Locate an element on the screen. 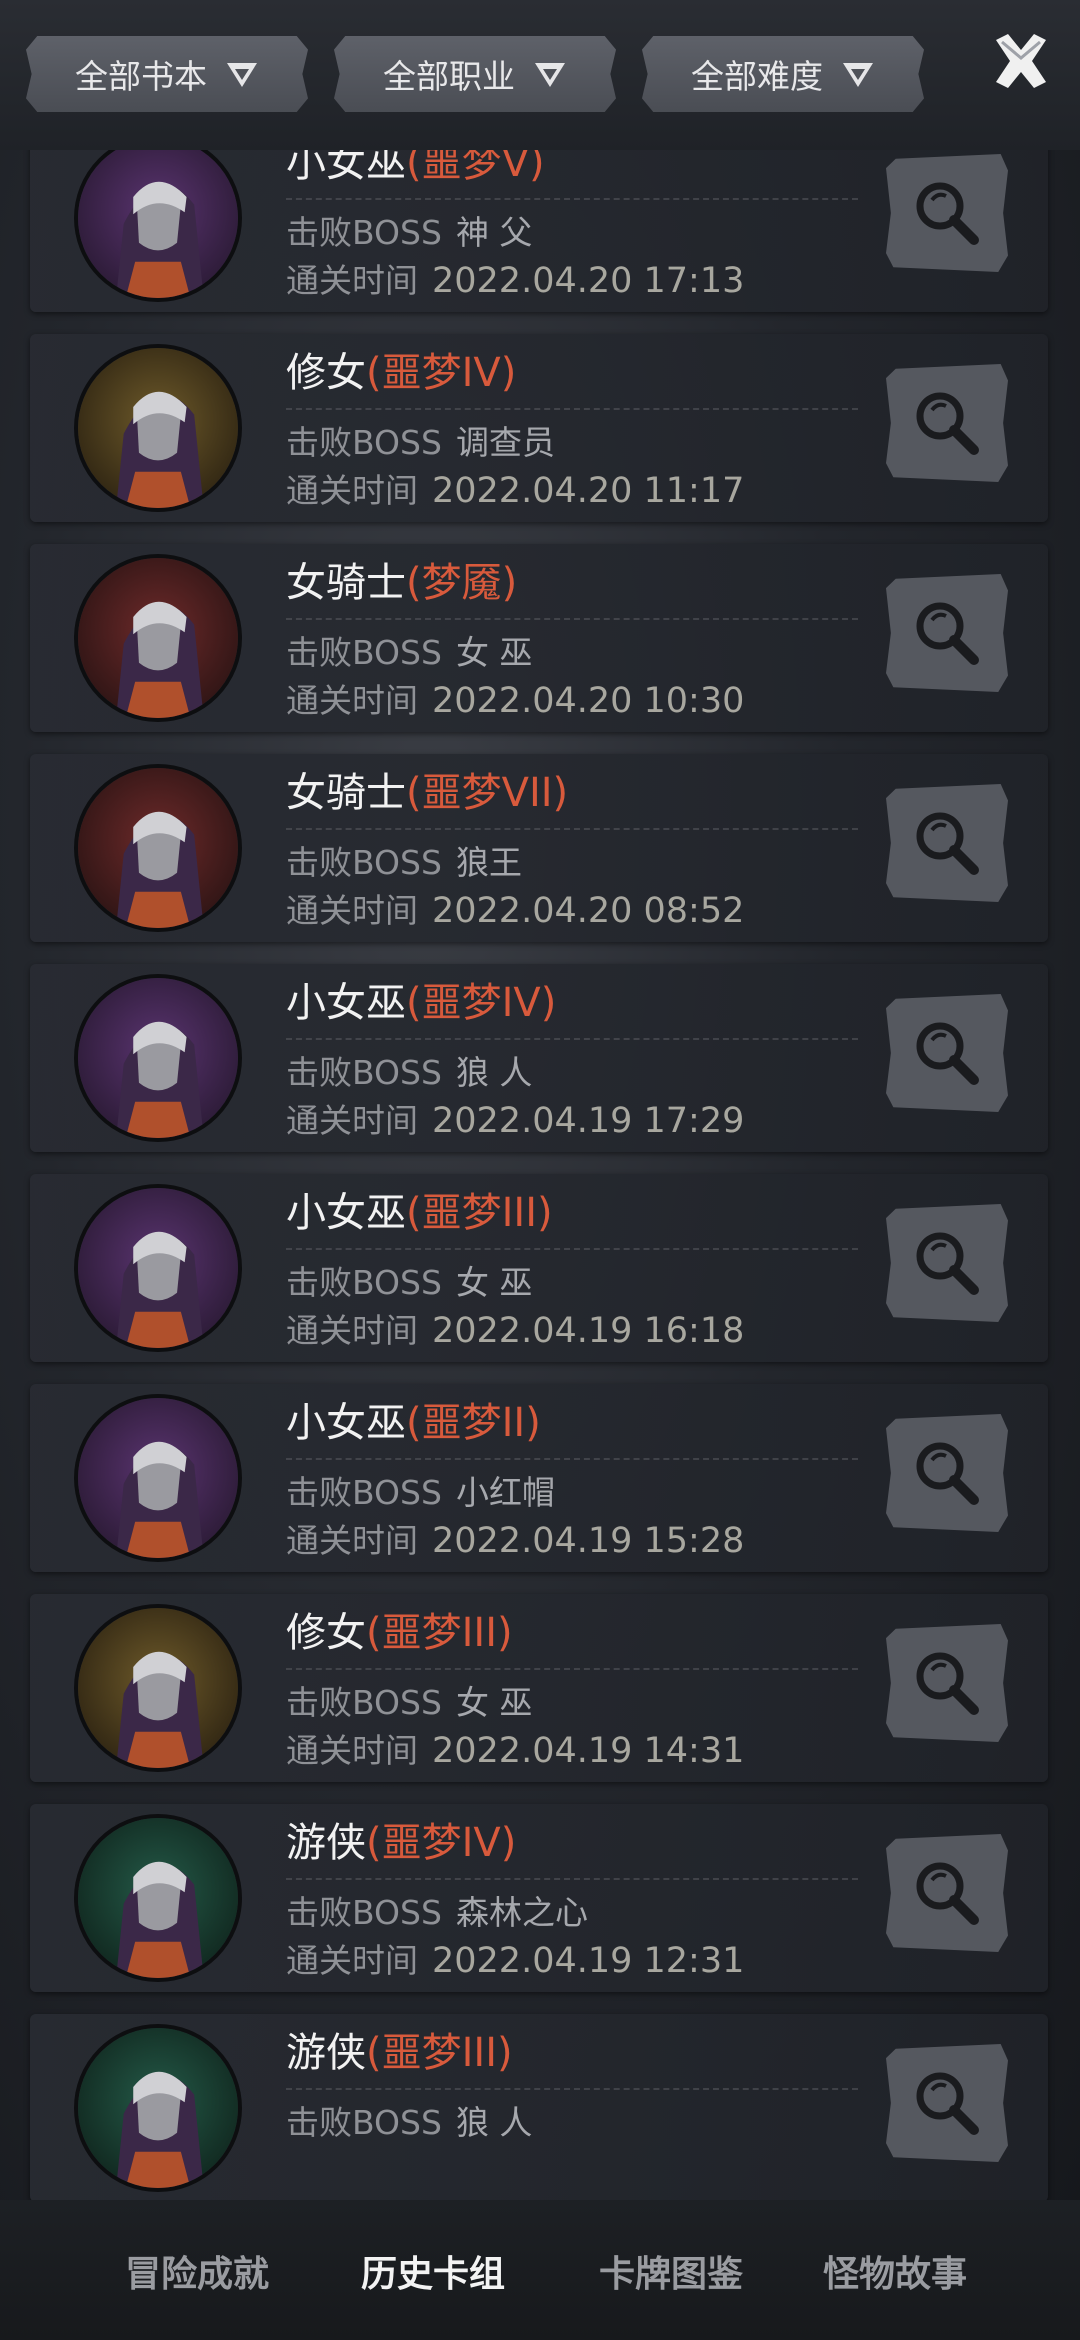  clear-time-row: 通关时间 2022.04.19 17:29 is located at coordinates (515, 1118).